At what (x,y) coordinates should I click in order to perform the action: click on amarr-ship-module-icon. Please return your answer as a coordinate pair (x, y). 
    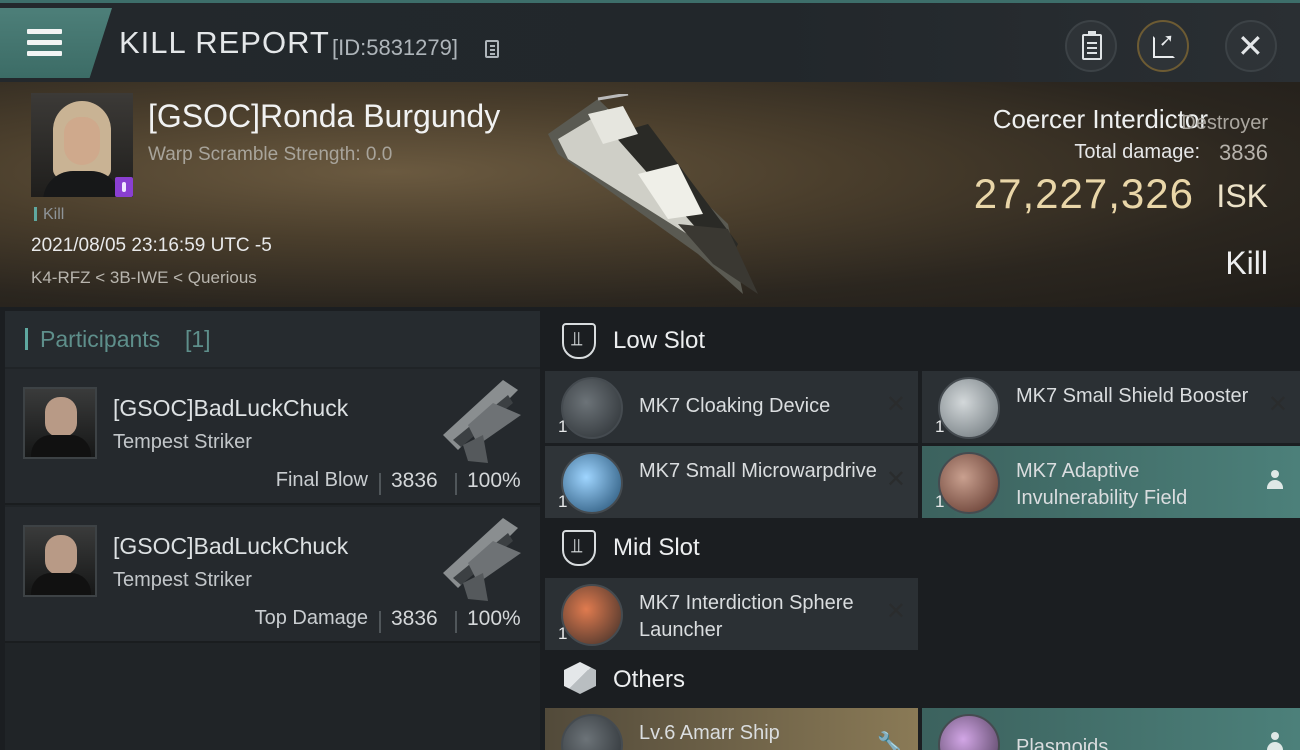
    Looking at the image, I should click on (592, 732).